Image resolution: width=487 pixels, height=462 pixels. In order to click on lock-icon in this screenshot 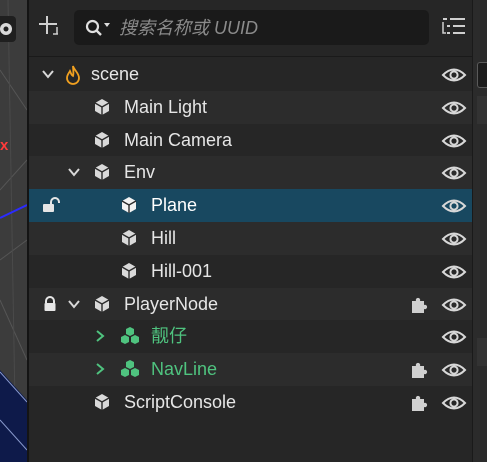, I will do `click(50, 303)`.